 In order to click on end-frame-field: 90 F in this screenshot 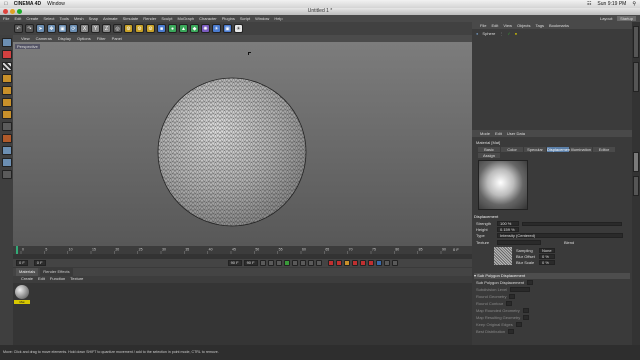, I will do `click(234, 263)`.